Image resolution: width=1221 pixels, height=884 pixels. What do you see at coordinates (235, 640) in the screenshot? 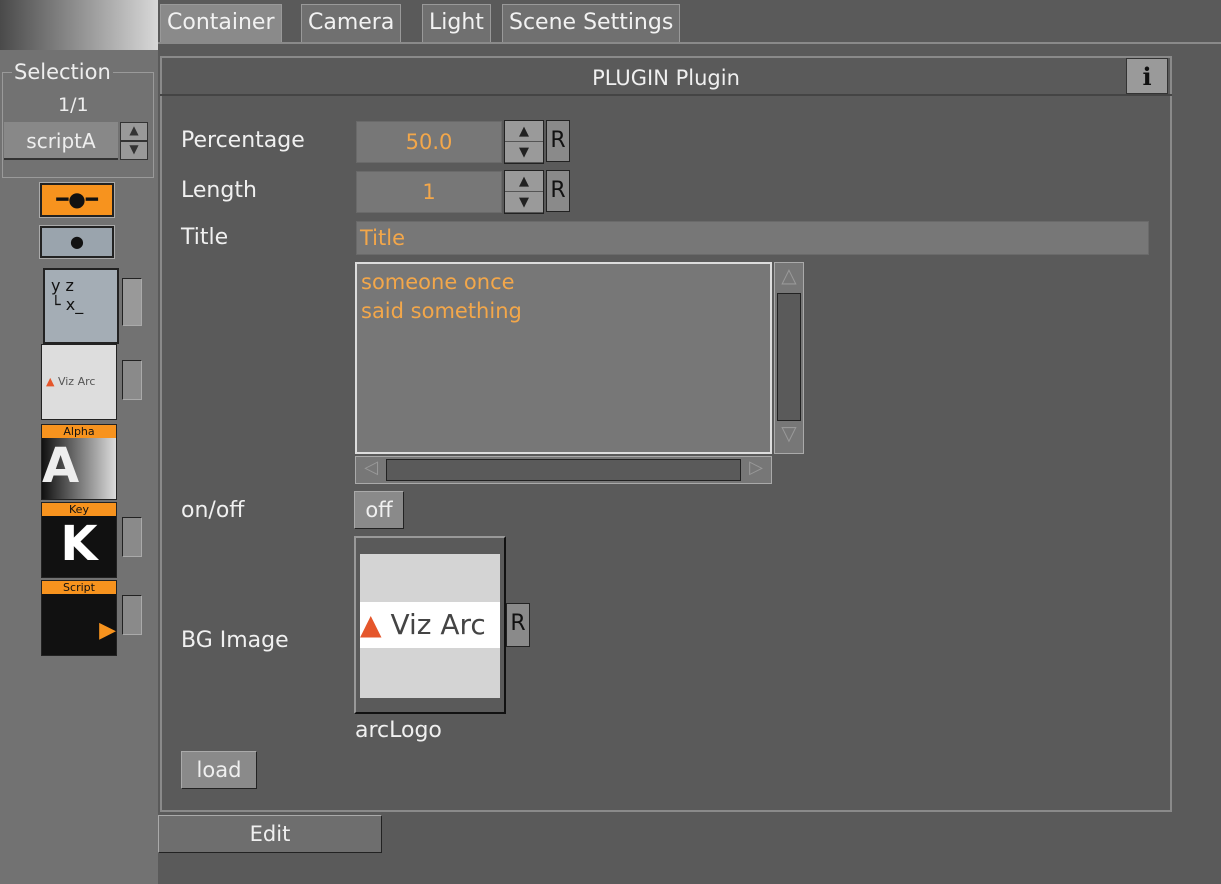
I see `bg-image-label: BG Image` at bounding box center [235, 640].